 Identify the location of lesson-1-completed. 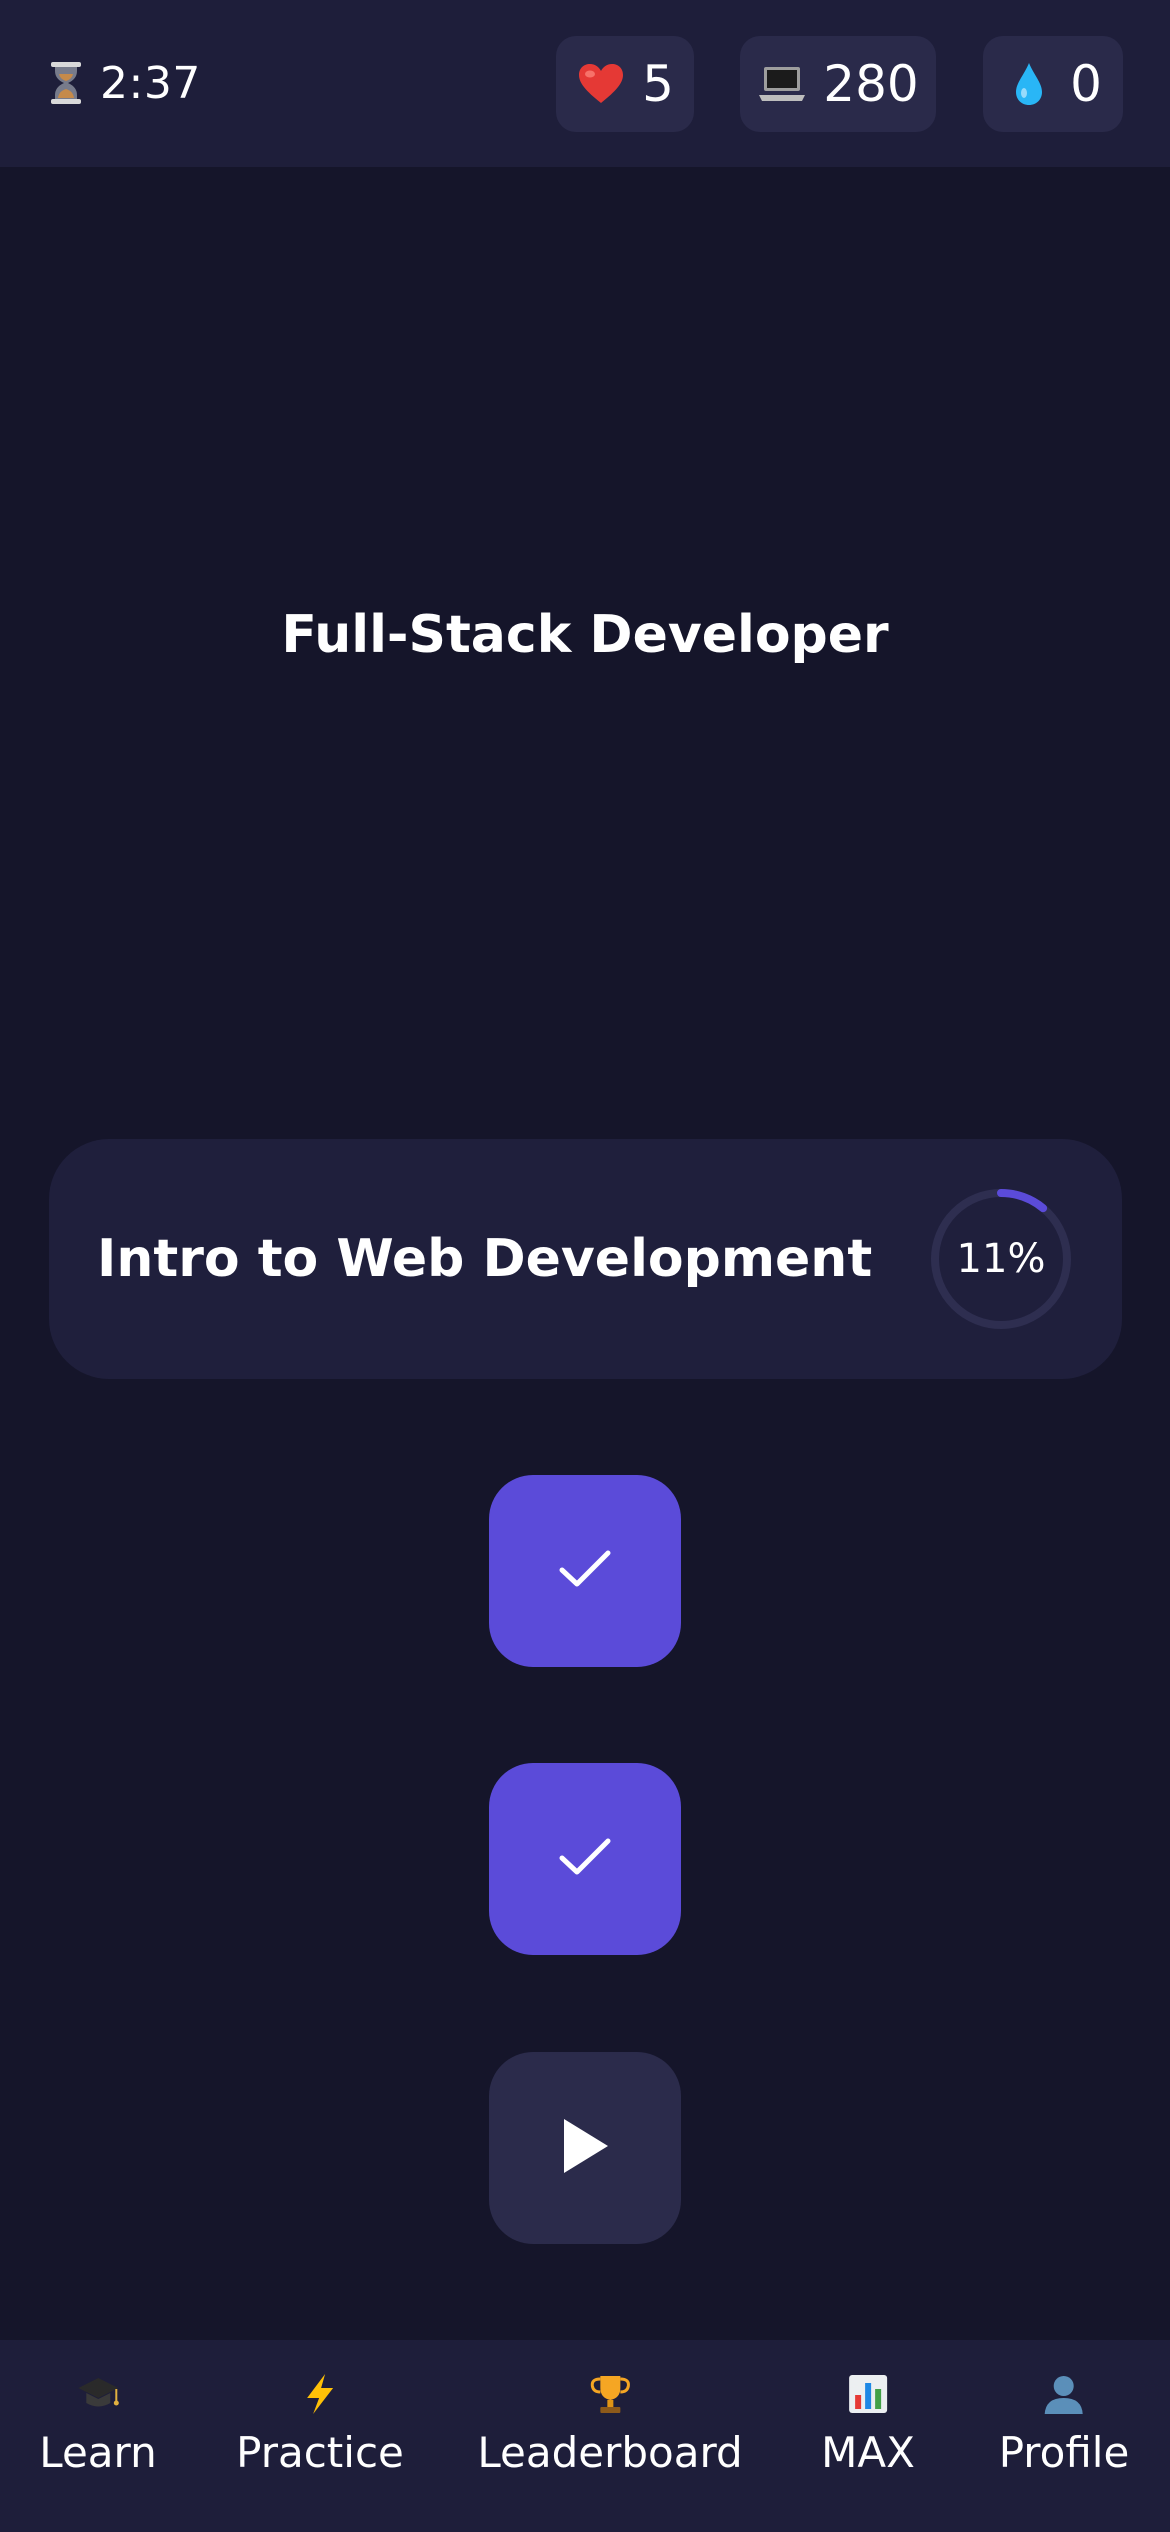
(585, 1571).